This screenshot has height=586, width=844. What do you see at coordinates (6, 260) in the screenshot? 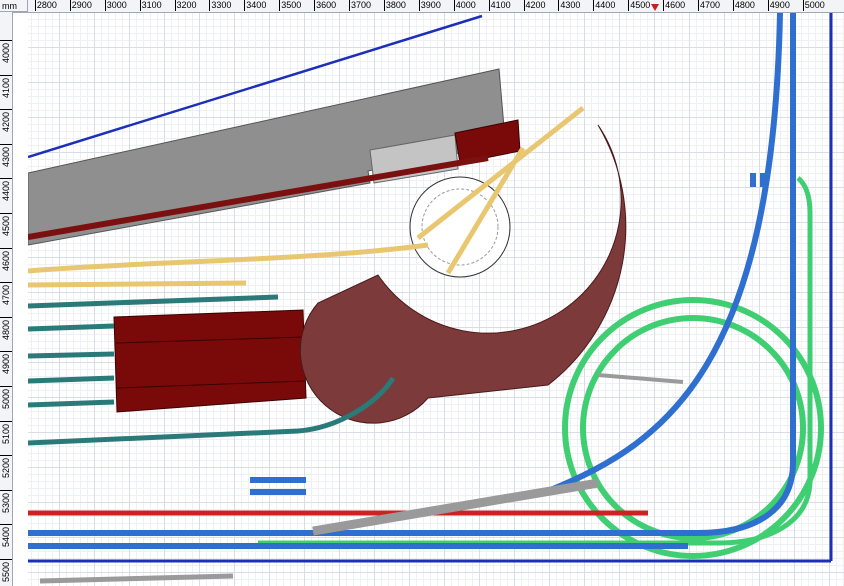
I see `ruler-y-label: 4600` at bounding box center [6, 260].